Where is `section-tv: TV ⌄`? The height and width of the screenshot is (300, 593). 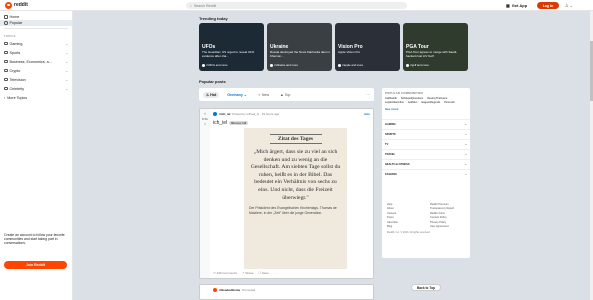
section-tv: TV ⌄ is located at coordinates (426, 144).